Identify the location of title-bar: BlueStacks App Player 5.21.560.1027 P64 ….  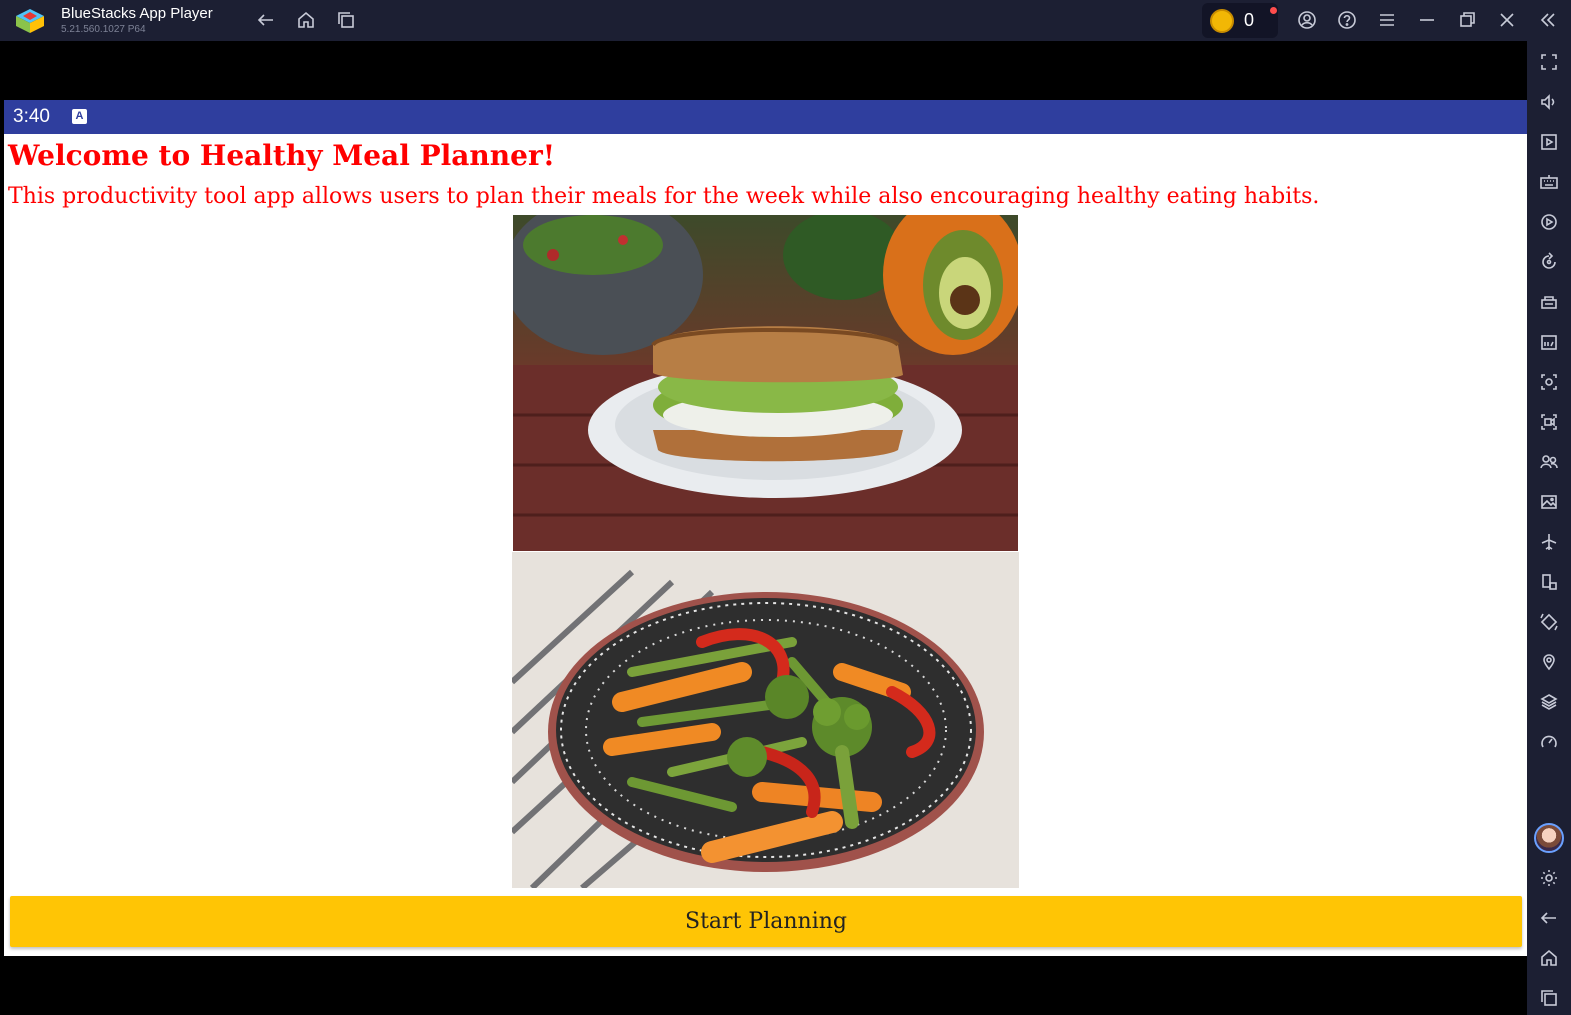
(785, 20).